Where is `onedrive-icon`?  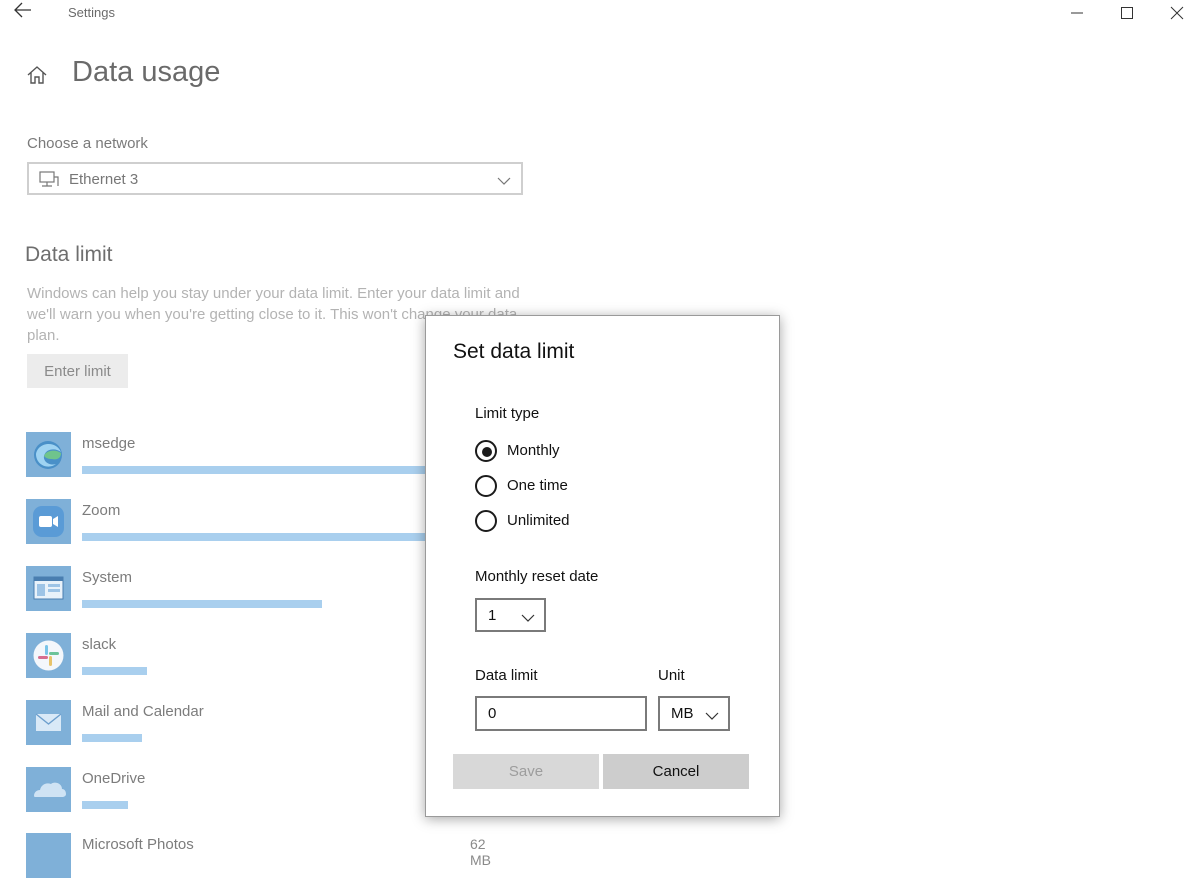
onedrive-icon is located at coordinates (48, 789).